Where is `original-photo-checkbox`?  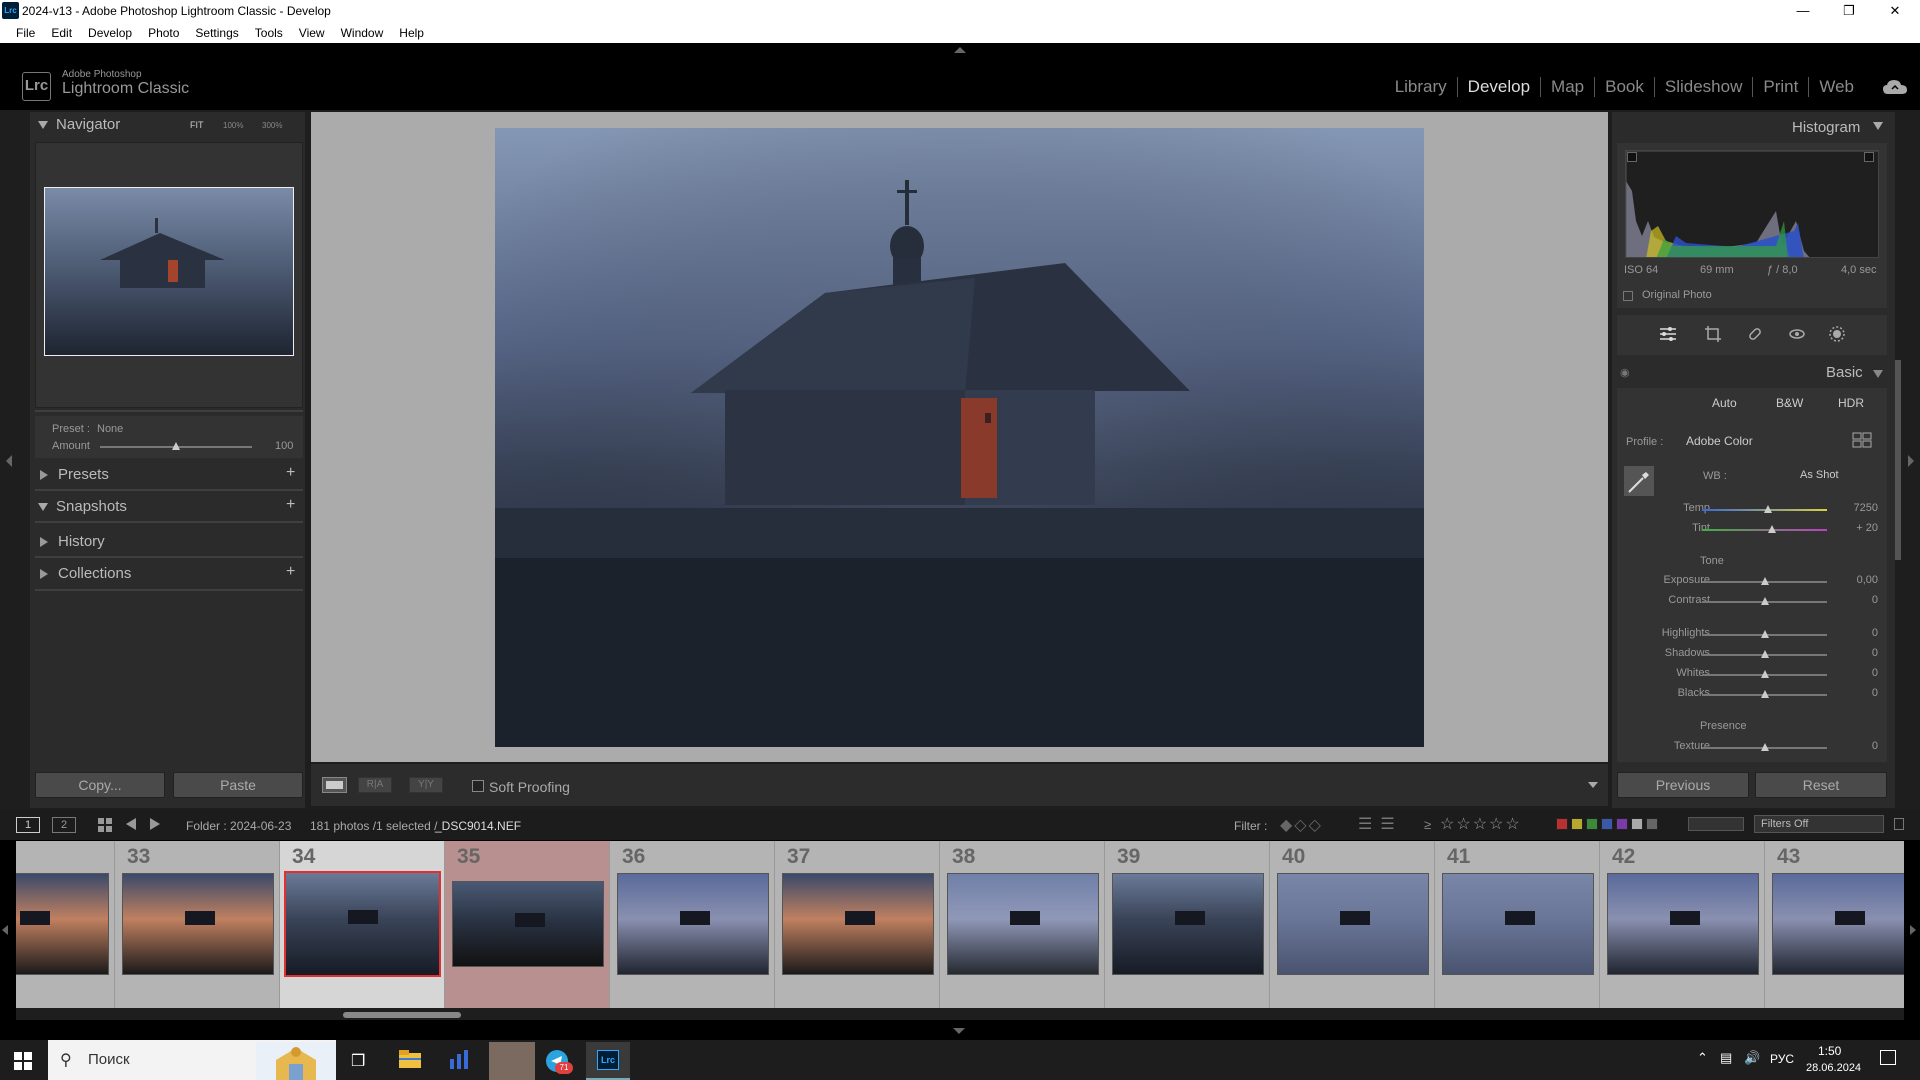
original-photo-checkbox is located at coordinates (1628, 296).